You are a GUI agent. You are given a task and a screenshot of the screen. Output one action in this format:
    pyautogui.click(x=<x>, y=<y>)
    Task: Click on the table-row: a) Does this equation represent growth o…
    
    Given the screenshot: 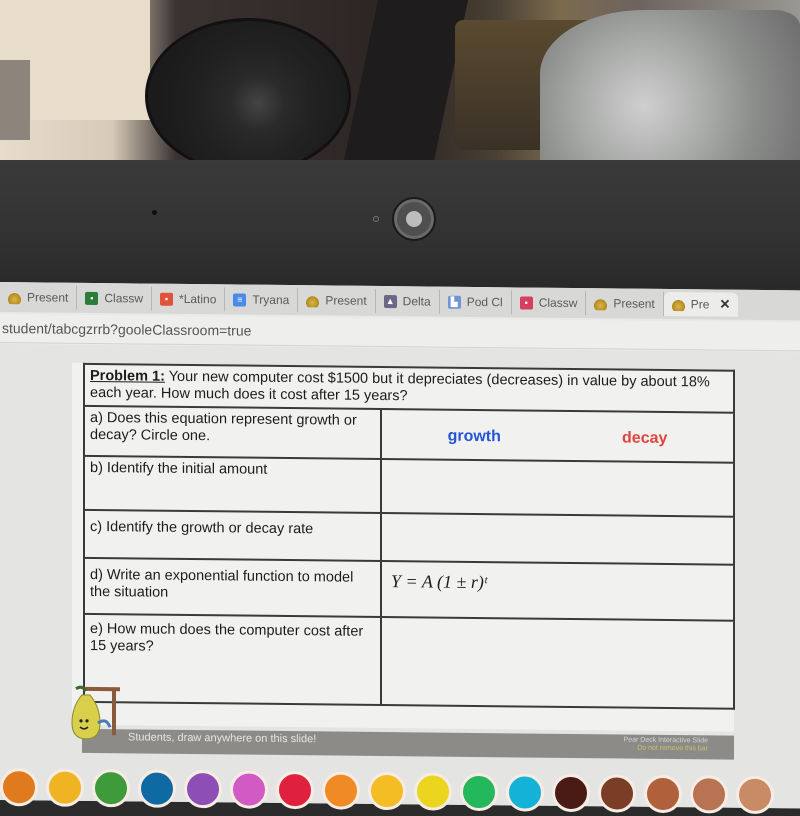 What is the action you would take?
    pyautogui.click(x=409, y=434)
    